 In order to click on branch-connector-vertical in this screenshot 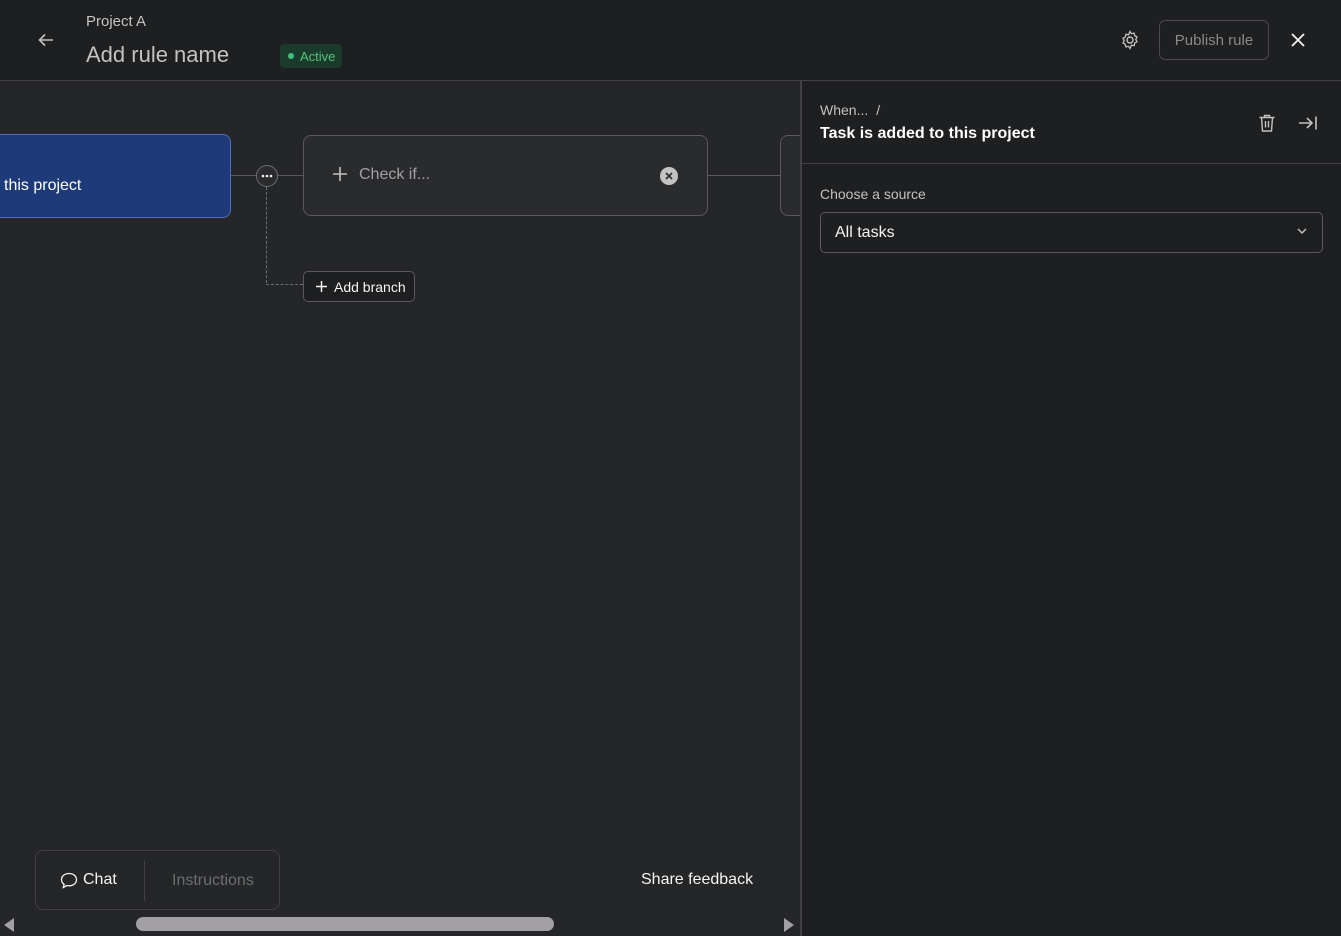, I will do `click(266, 235)`.